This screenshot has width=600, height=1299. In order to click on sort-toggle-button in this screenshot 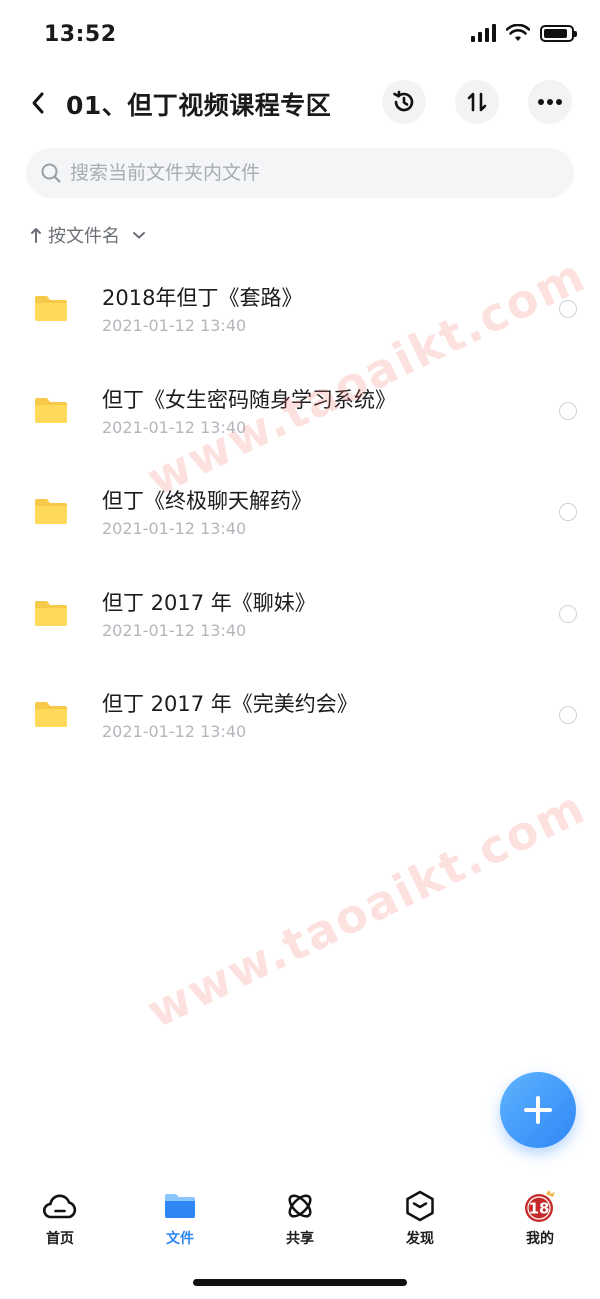, I will do `click(477, 102)`.